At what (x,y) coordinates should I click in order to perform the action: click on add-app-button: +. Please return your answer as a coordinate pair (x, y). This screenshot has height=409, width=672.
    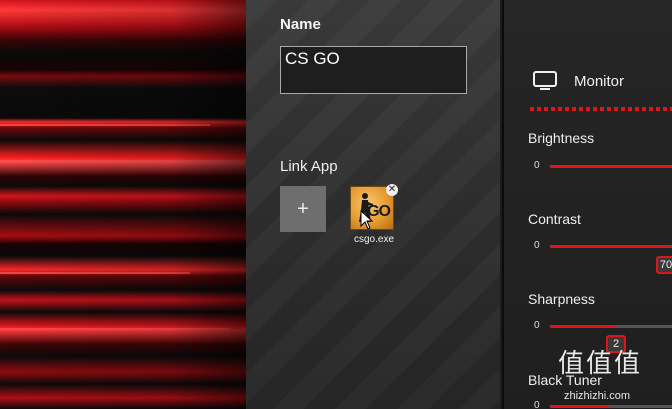
    Looking at the image, I should click on (303, 209).